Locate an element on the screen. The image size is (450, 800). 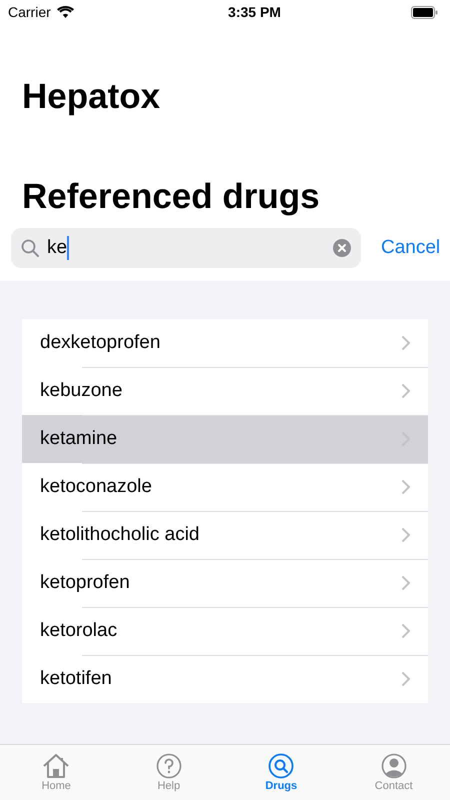
drug-name: dexketoprofen is located at coordinates (100, 343).